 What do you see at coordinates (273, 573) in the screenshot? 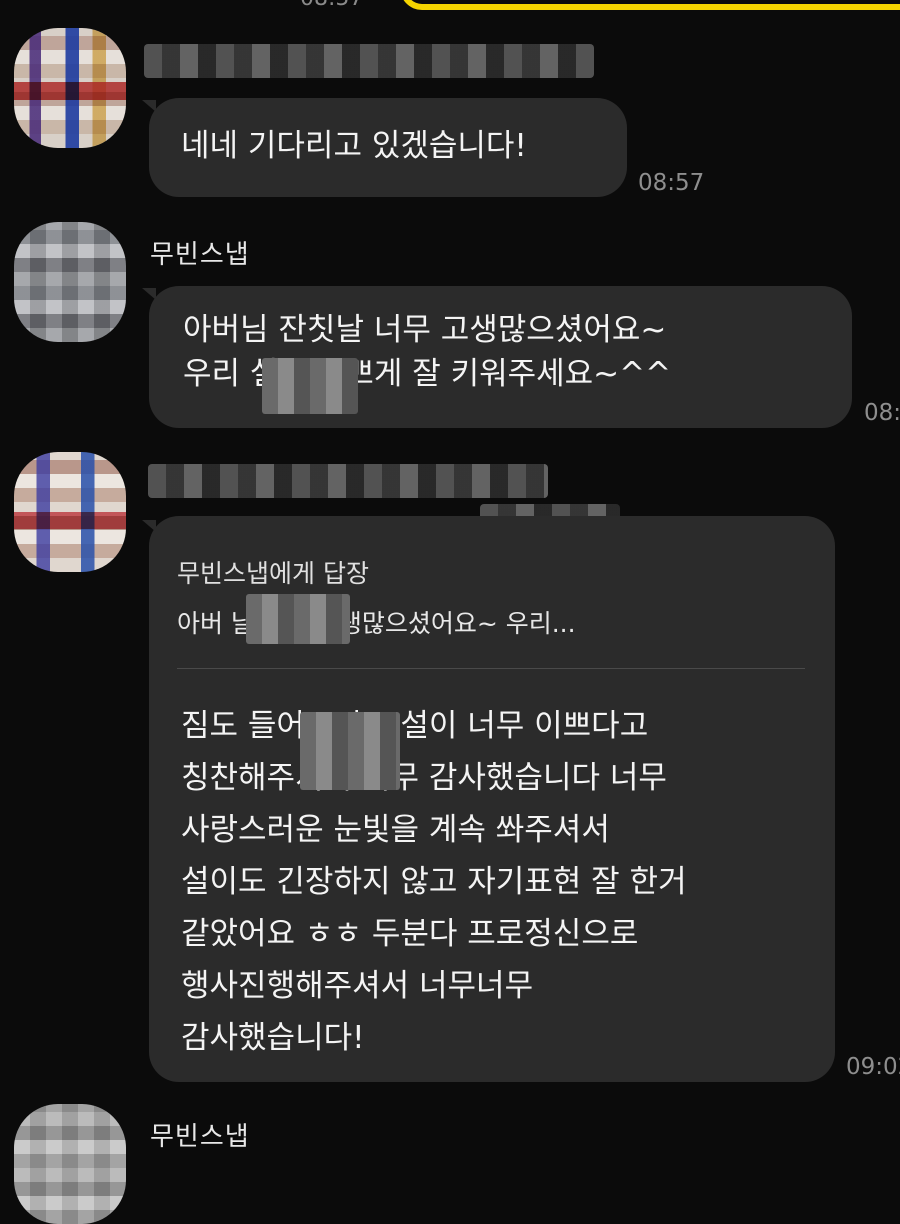
I see `reply-header: 무빈스냅에게 답장` at bounding box center [273, 573].